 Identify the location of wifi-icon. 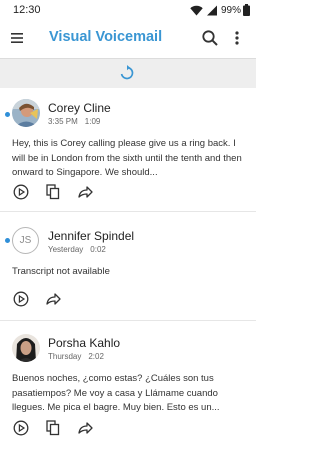
(196, 10).